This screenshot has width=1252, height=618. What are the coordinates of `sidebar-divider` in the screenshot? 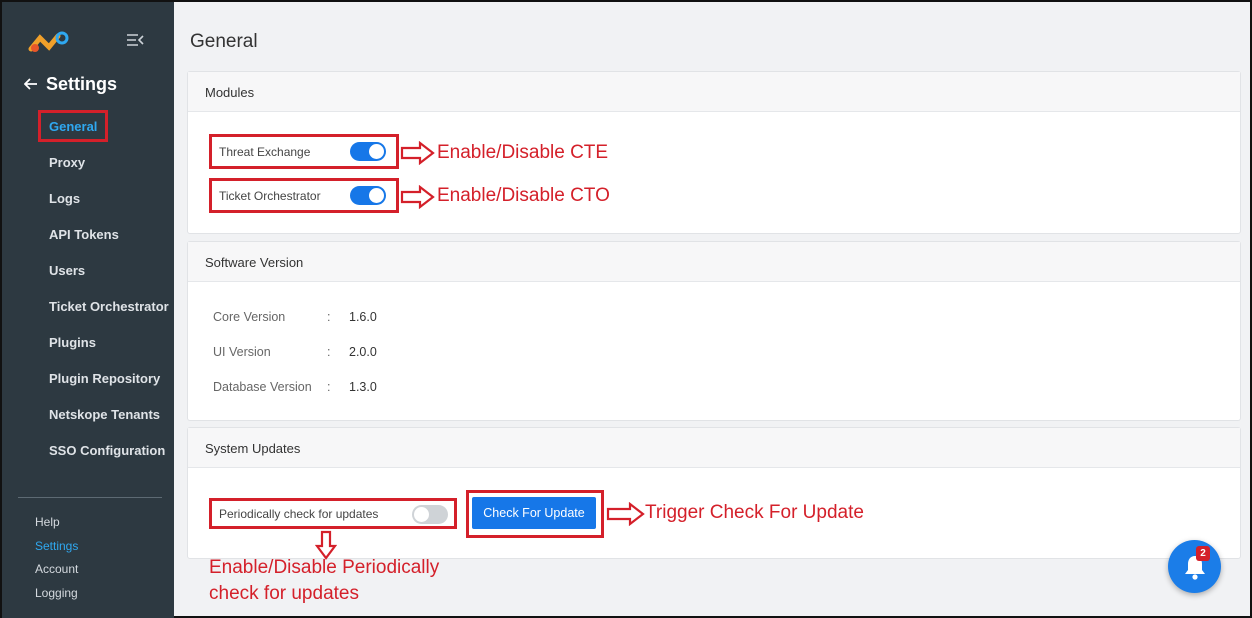 It's located at (90, 497).